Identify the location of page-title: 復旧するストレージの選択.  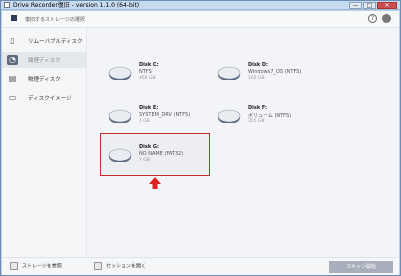
(55, 20).